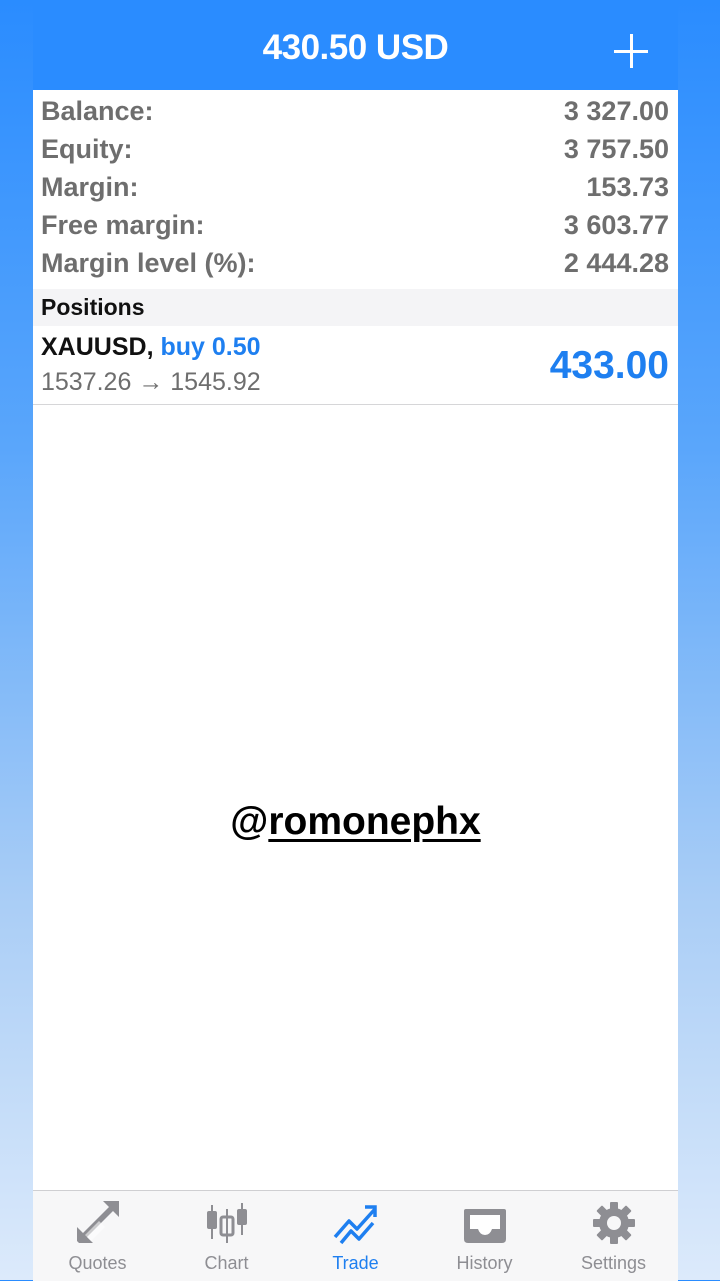  Describe the element at coordinates (90, 187) in the screenshot. I see `margin-label: Margin:` at that location.